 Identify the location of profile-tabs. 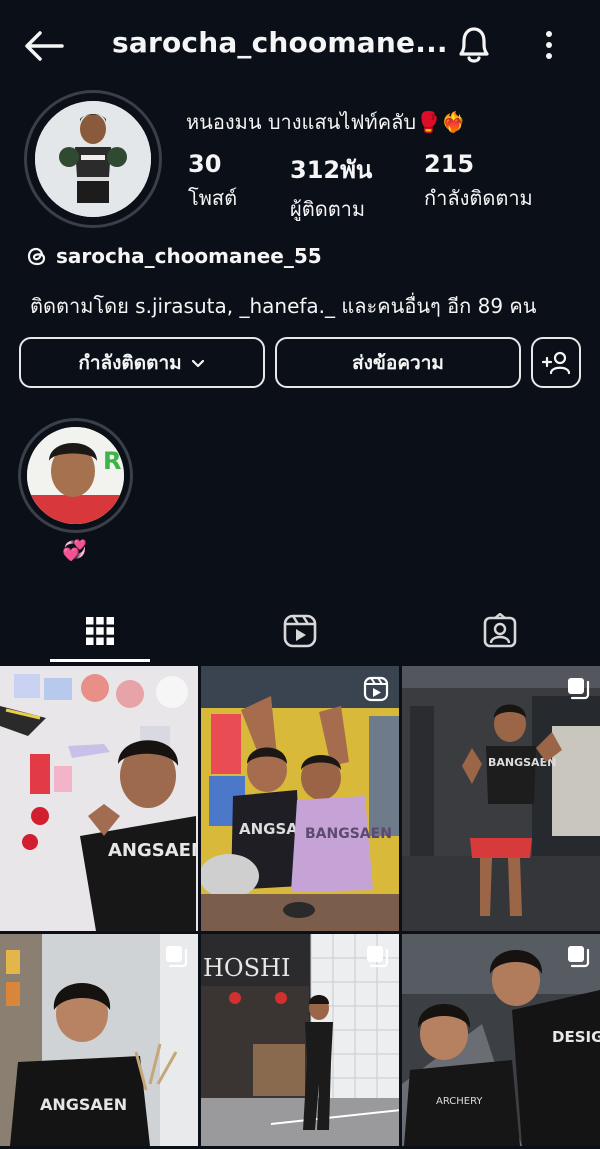
(300, 632).